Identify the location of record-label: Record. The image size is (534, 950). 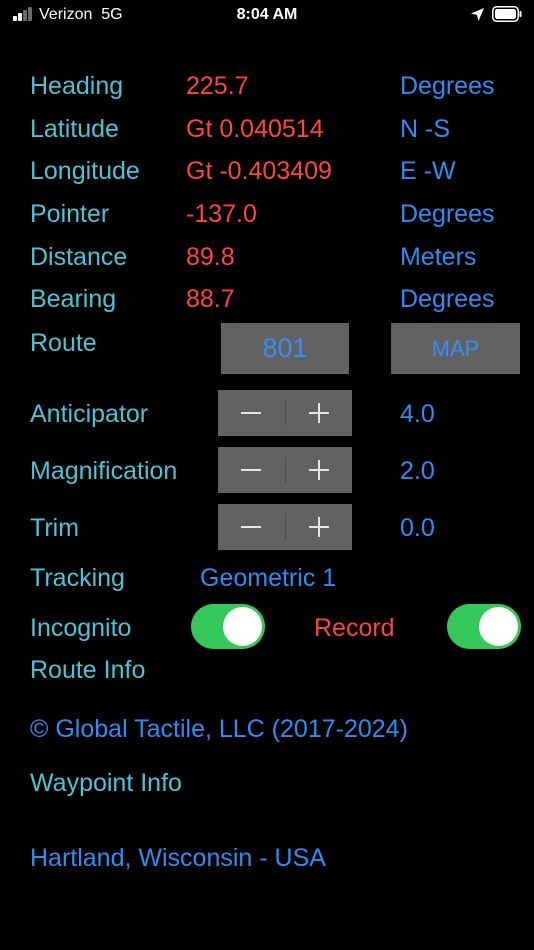
(354, 628).